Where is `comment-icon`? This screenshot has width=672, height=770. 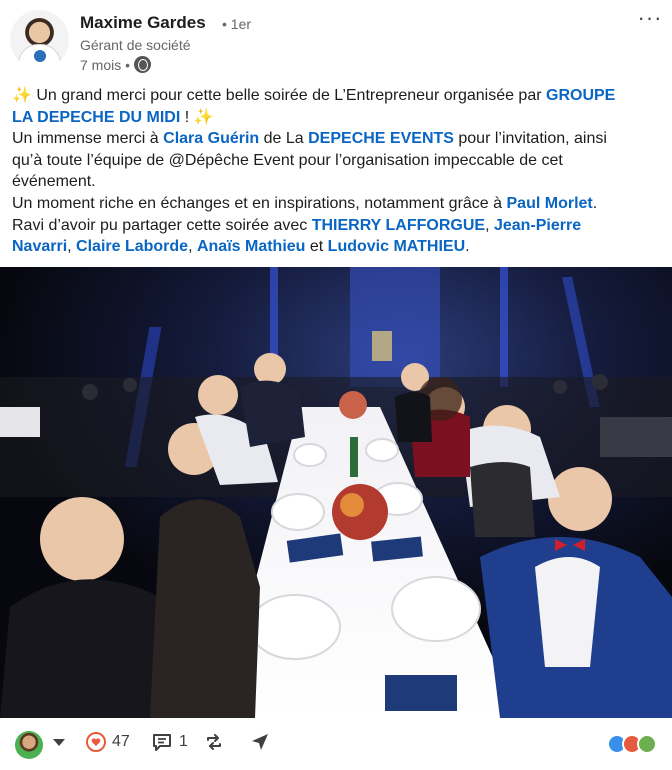 comment-icon is located at coordinates (162, 742).